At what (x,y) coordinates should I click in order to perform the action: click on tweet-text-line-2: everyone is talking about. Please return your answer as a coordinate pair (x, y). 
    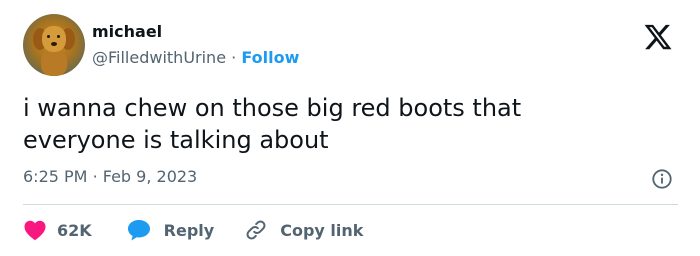
    Looking at the image, I should click on (176, 140).